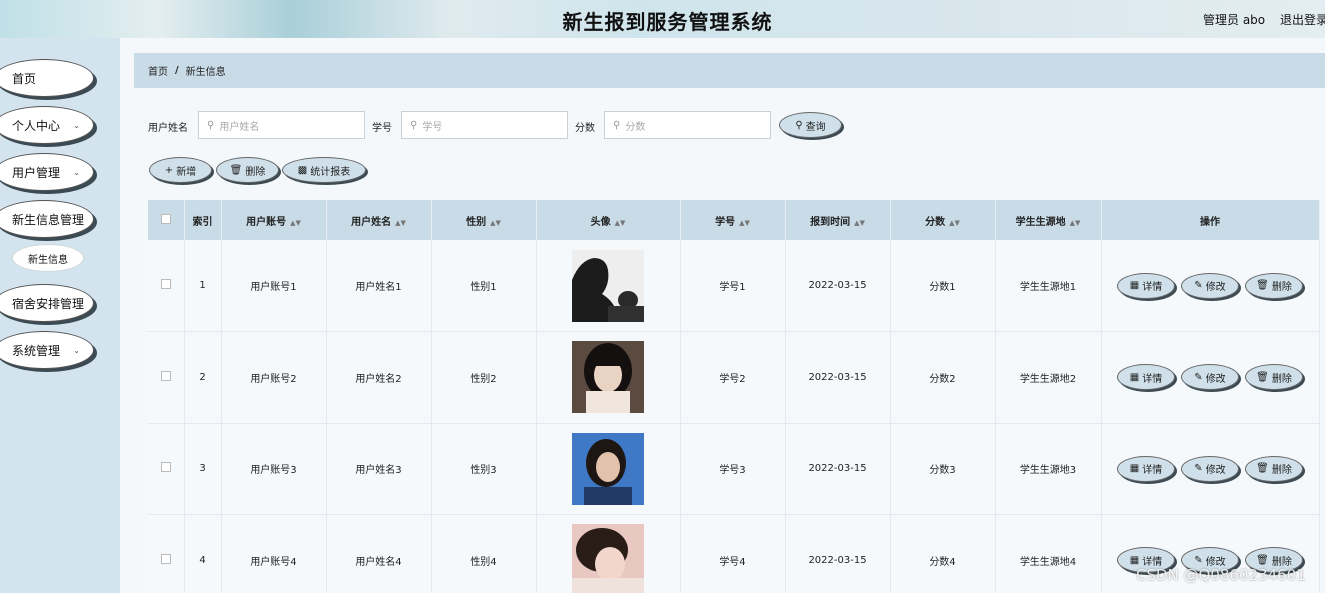 This screenshot has height=593, width=1325. I want to click on column-header: 头像 ▲▼, so click(608, 220).